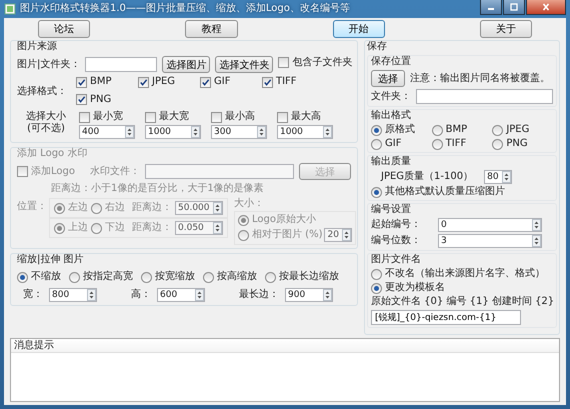 Image resolution: width=570 pixels, height=409 pixels. Describe the element at coordinates (517, 144) in the screenshot. I see `radio-label: PNG` at that location.